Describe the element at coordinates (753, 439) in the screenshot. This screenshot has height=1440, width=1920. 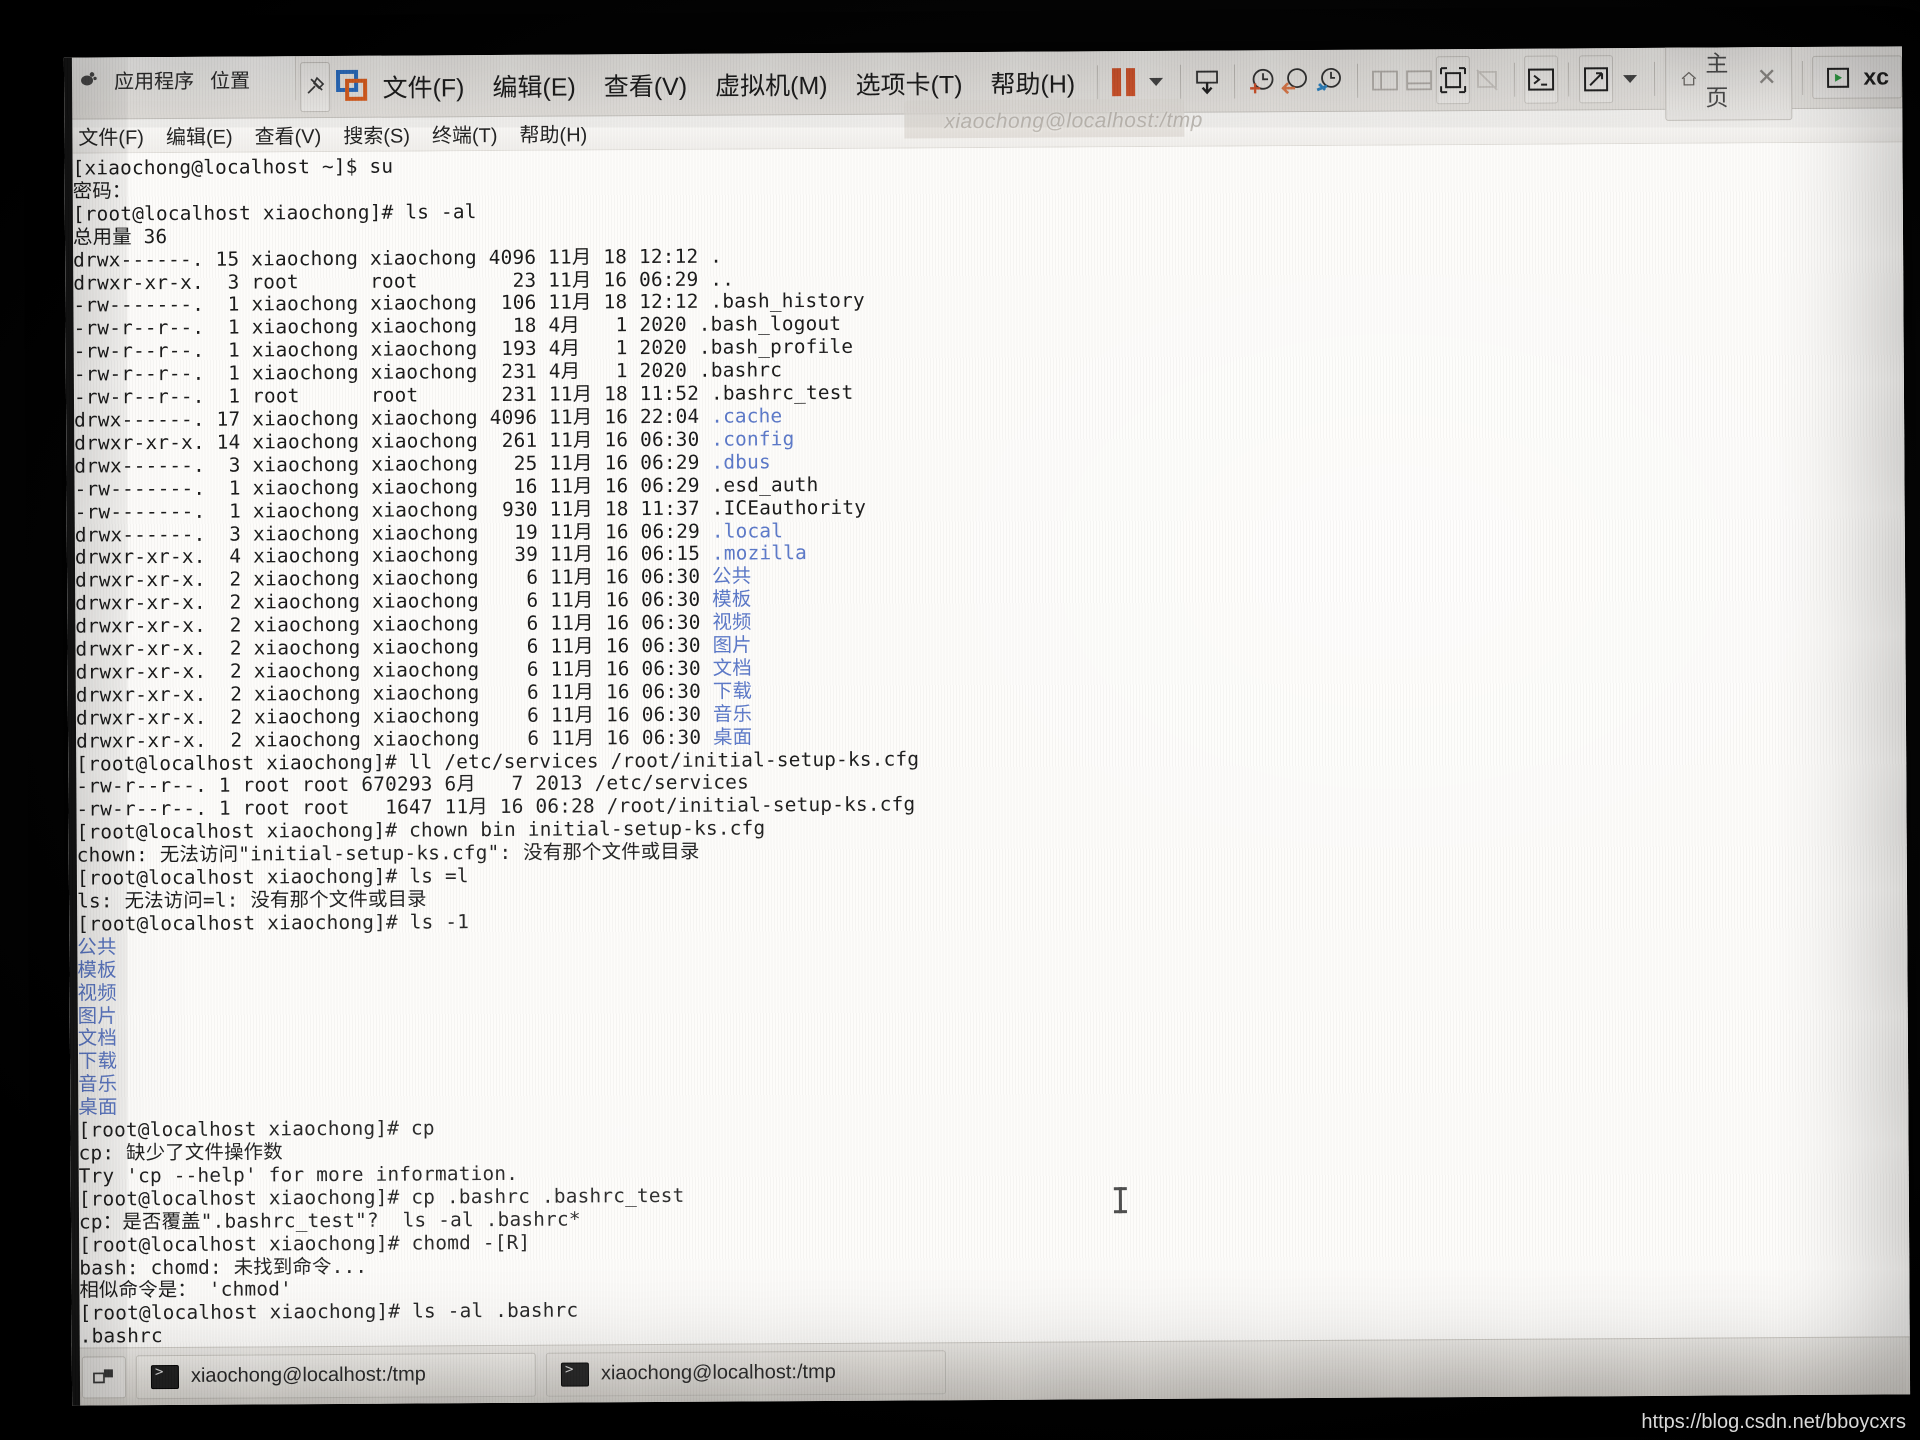
I see `terminal-directory-name: .config` at that location.